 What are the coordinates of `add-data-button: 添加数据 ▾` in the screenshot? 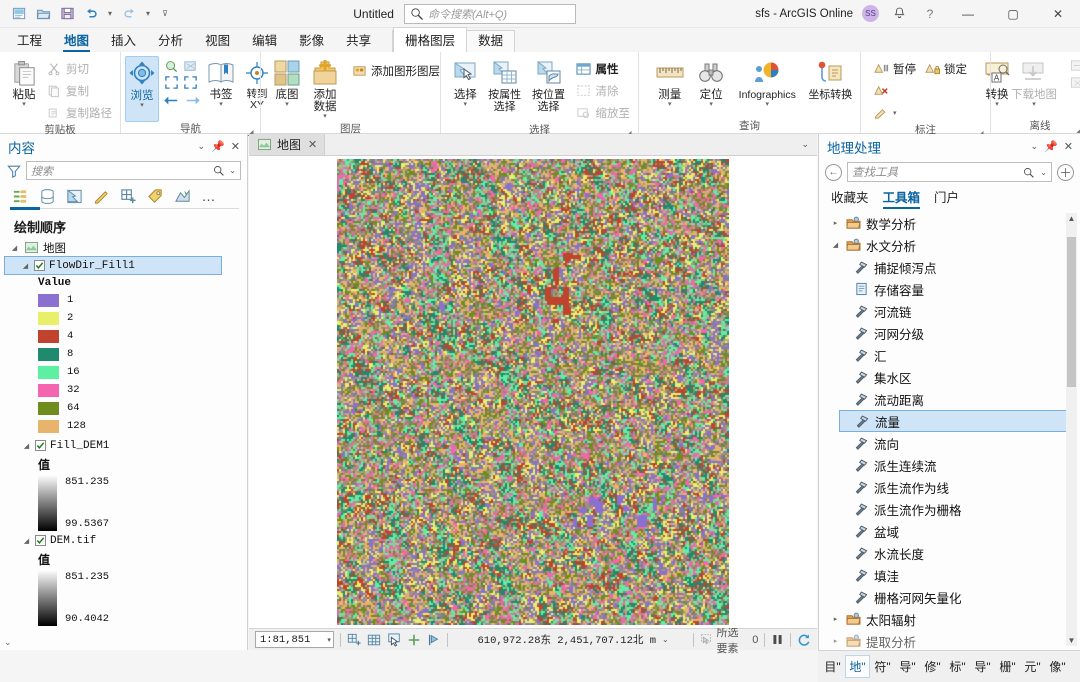 It's located at (325, 89).